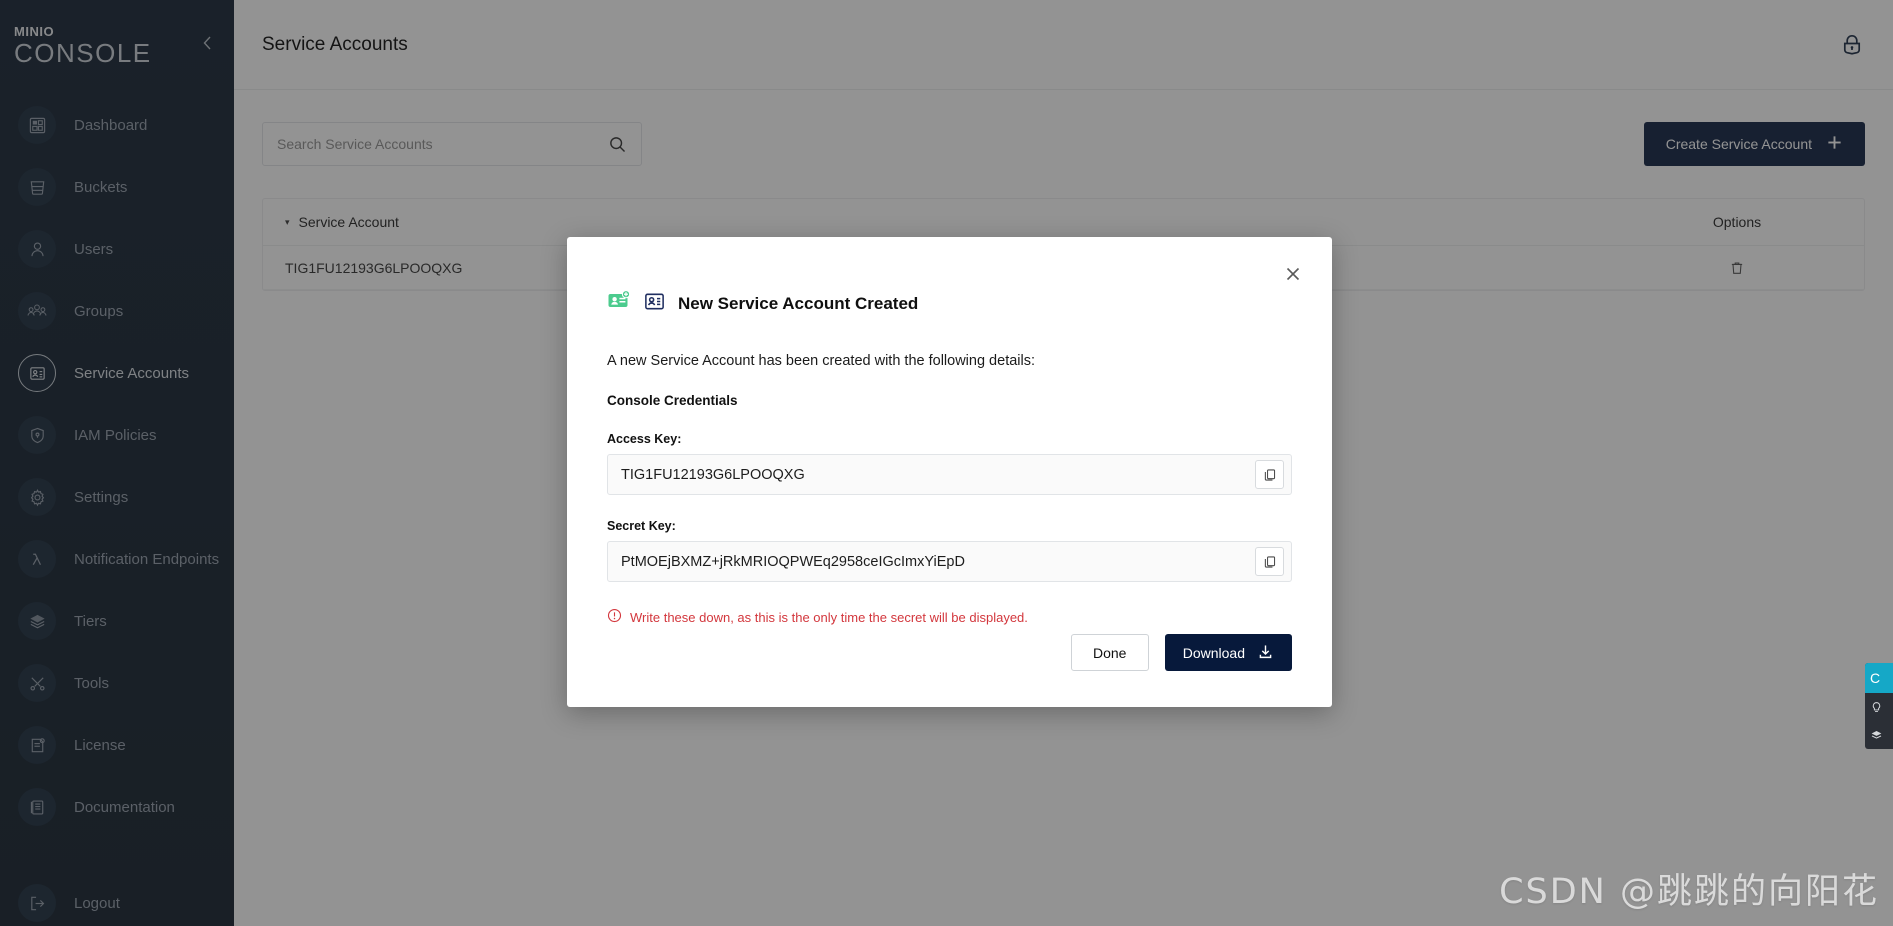 The height and width of the screenshot is (926, 1893). I want to click on lightbulb-icon, so click(1879, 707).